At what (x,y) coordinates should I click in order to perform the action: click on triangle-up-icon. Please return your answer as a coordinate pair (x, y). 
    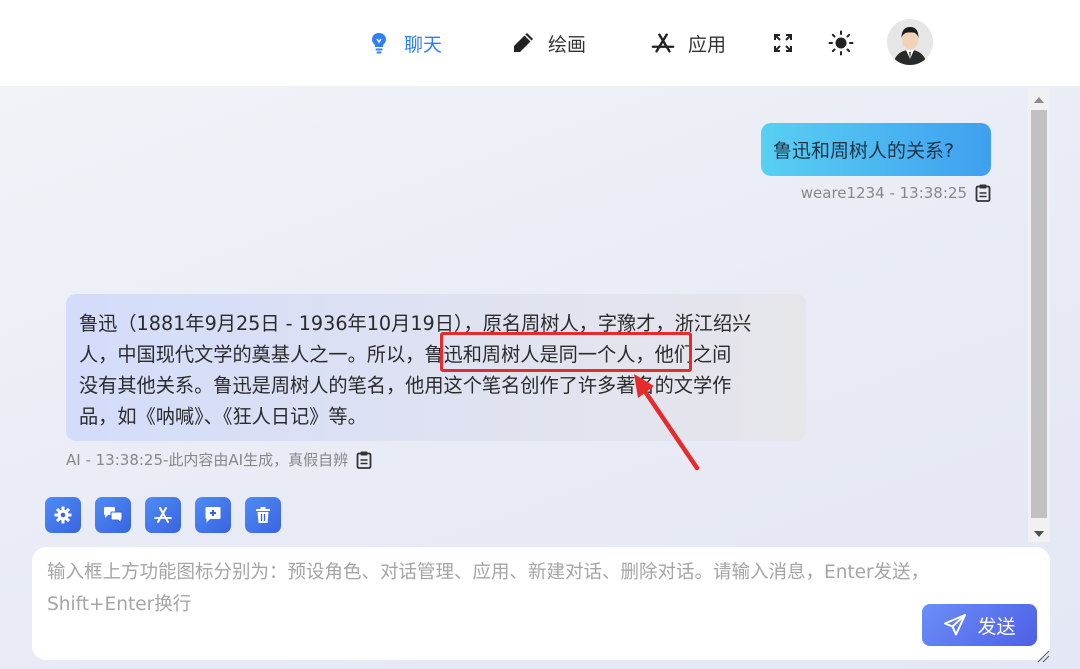
    Looking at the image, I should click on (1039, 100).